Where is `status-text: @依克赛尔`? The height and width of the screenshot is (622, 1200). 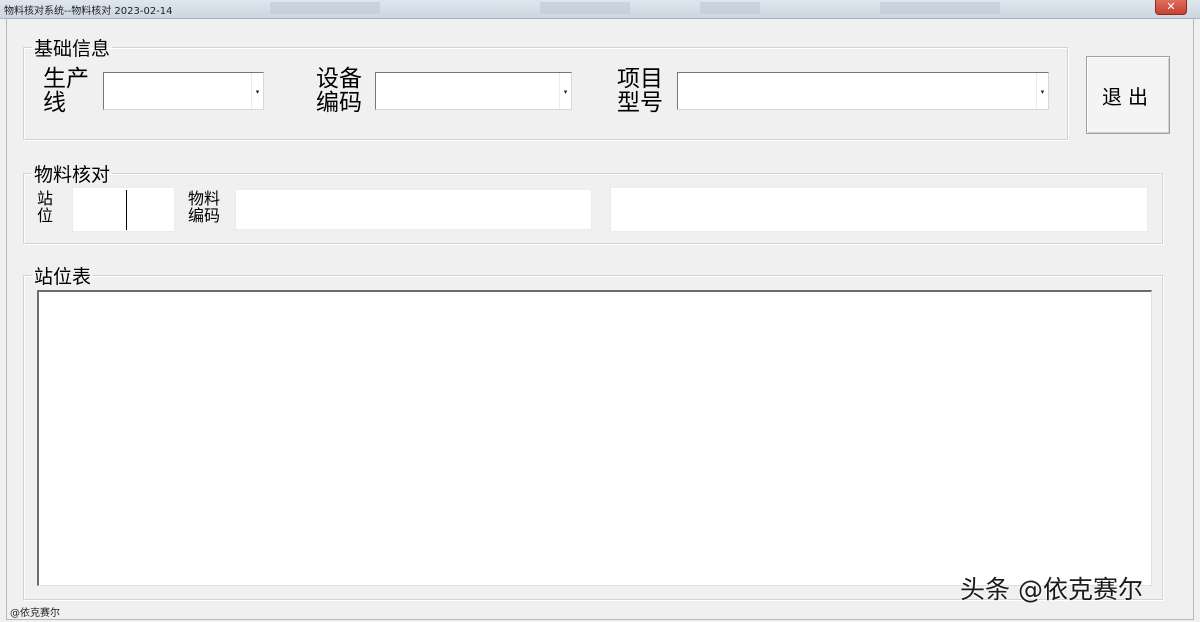
status-text: @依克赛尔 is located at coordinates (35, 613).